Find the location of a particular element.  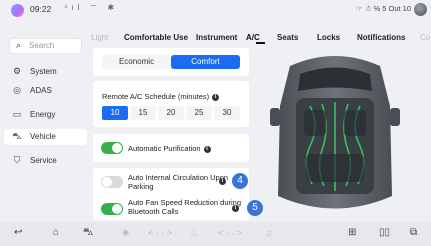

schedule-option-30: 30 is located at coordinates (227, 113).